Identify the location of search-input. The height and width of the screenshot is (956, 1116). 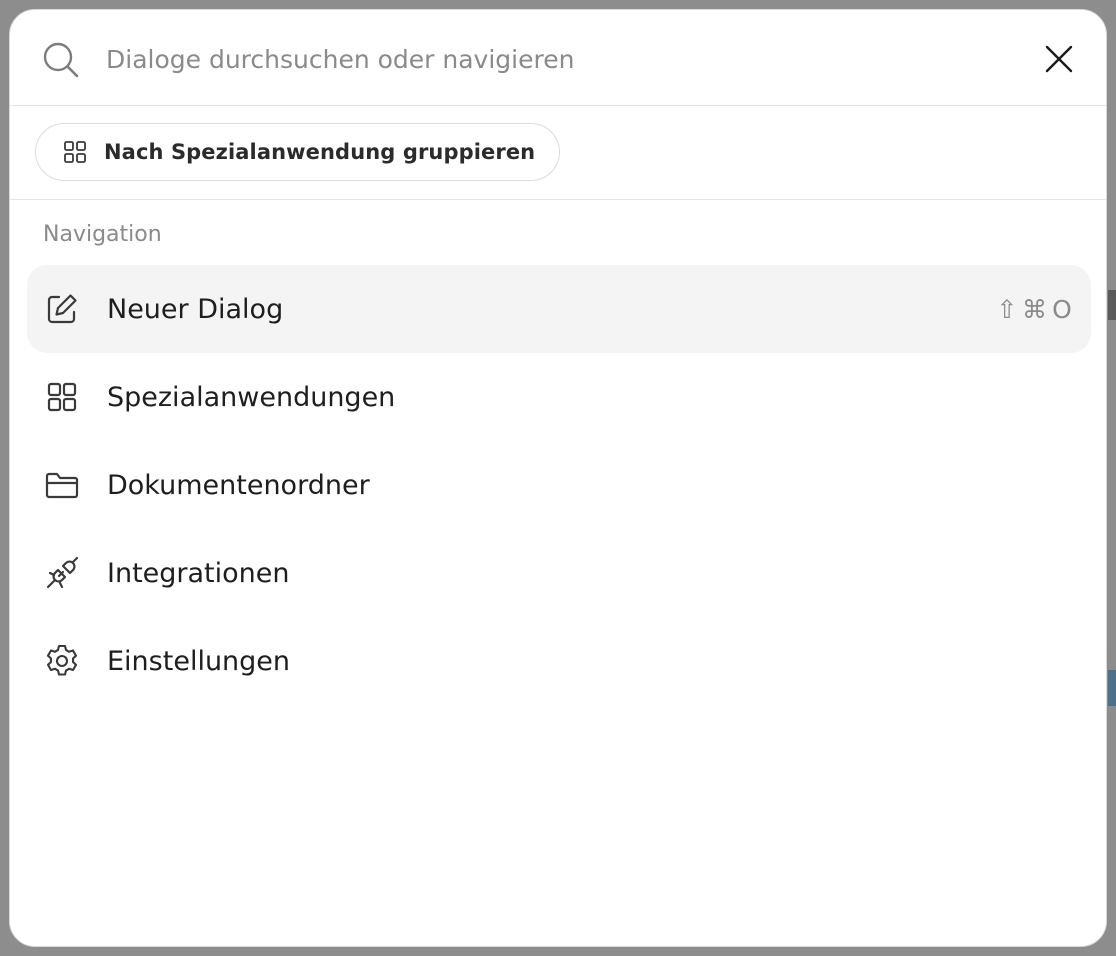
(556, 59).